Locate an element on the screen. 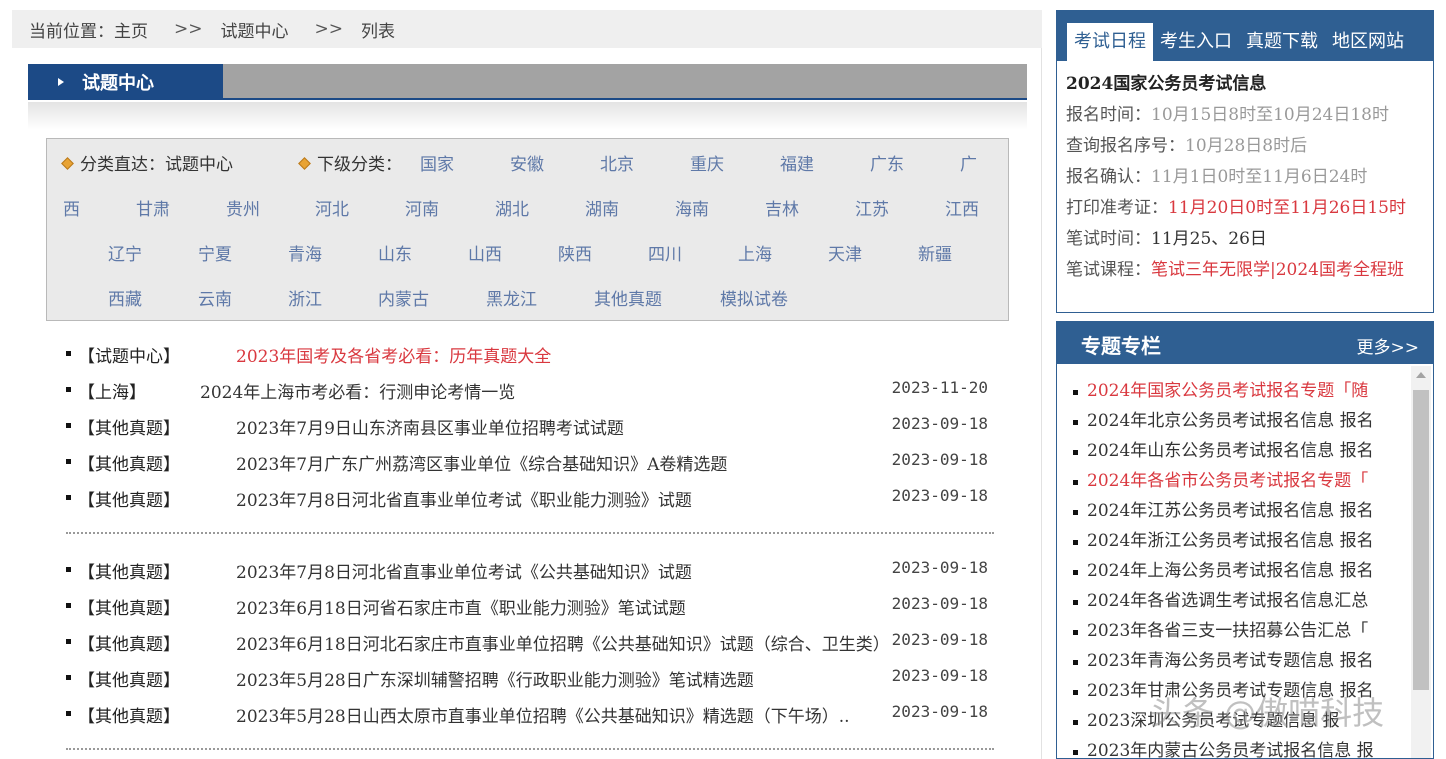 The width and height of the screenshot is (1446, 759). exam-info-value: 11月20日0时至11月26日15时 is located at coordinates (1287, 208).